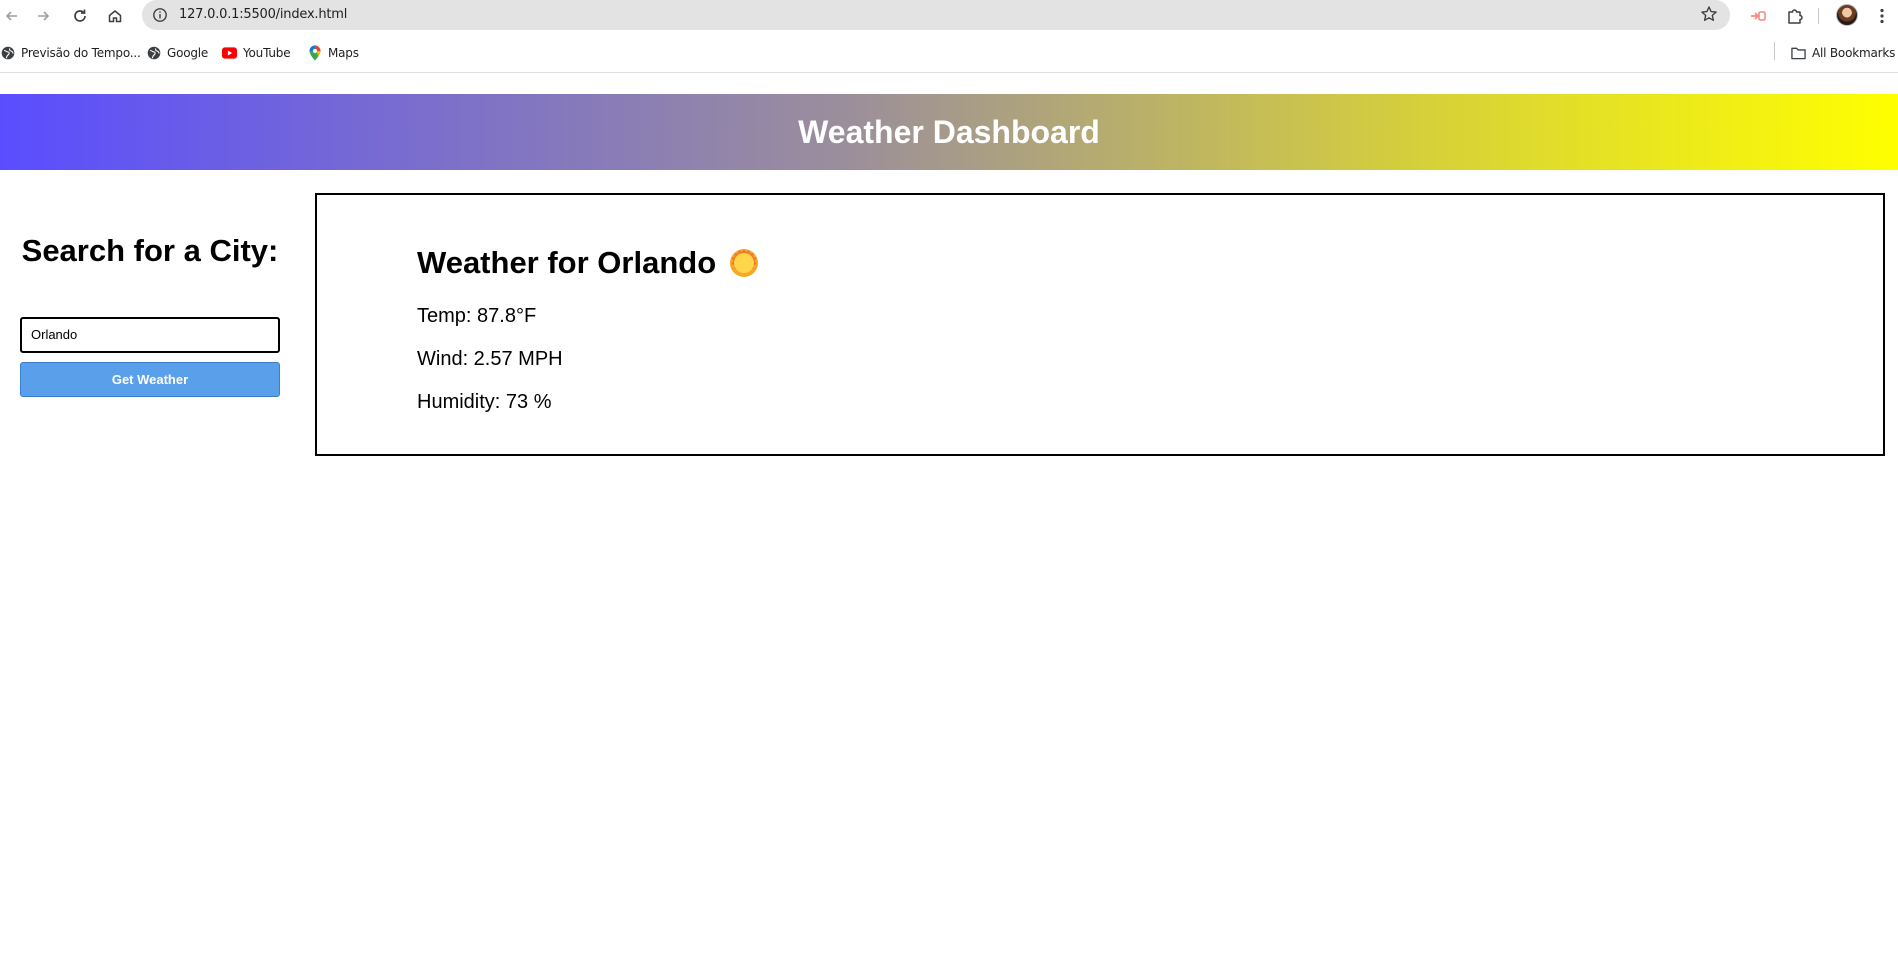 Image resolution: width=1898 pixels, height=953 pixels. Describe the element at coordinates (314, 53) in the screenshot. I see `maps-pin-icon` at that location.